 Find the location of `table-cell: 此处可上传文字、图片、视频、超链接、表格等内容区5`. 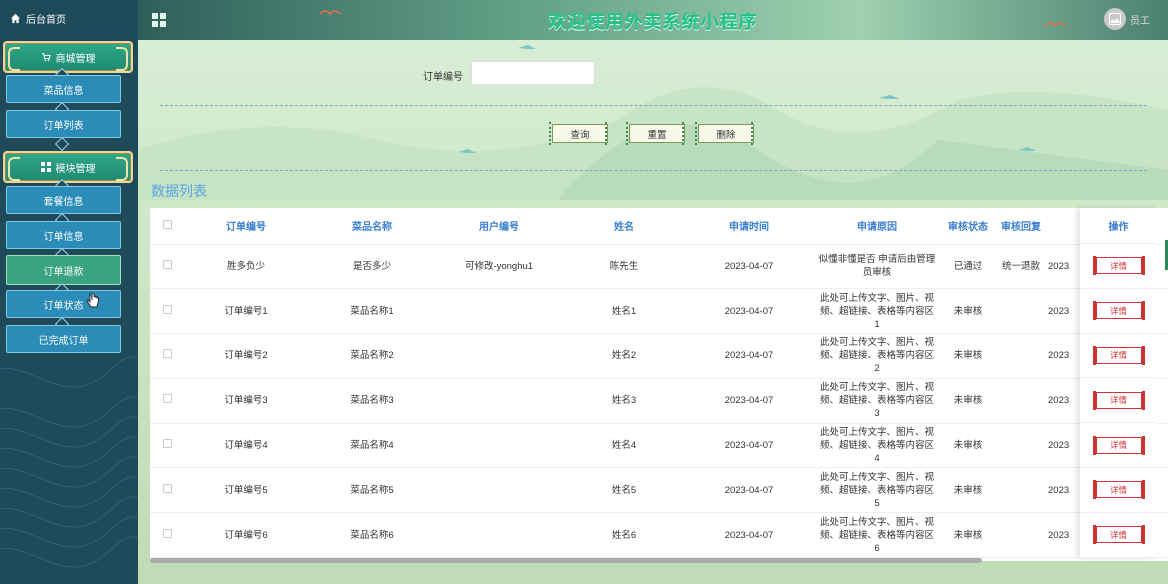

table-cell: 此处可上传文字、图片、视频、超链接、表格等内容区5 is located at coordinates (877, 490).